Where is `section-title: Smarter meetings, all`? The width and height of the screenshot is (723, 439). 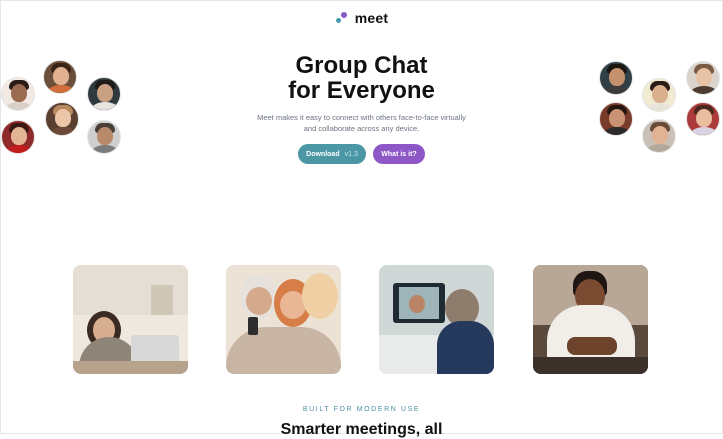
section-title: Smarter meetings, all is located at coordinates (361, 429).